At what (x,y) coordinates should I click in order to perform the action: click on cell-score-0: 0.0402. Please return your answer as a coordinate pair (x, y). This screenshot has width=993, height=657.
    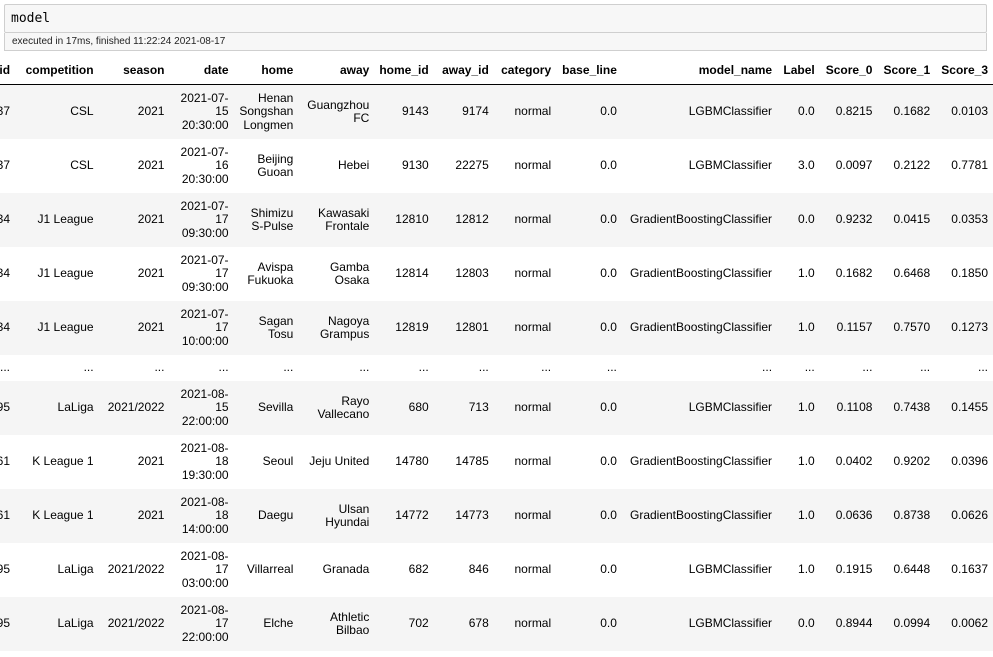
    Looking at the image, I should click on (848, 462).